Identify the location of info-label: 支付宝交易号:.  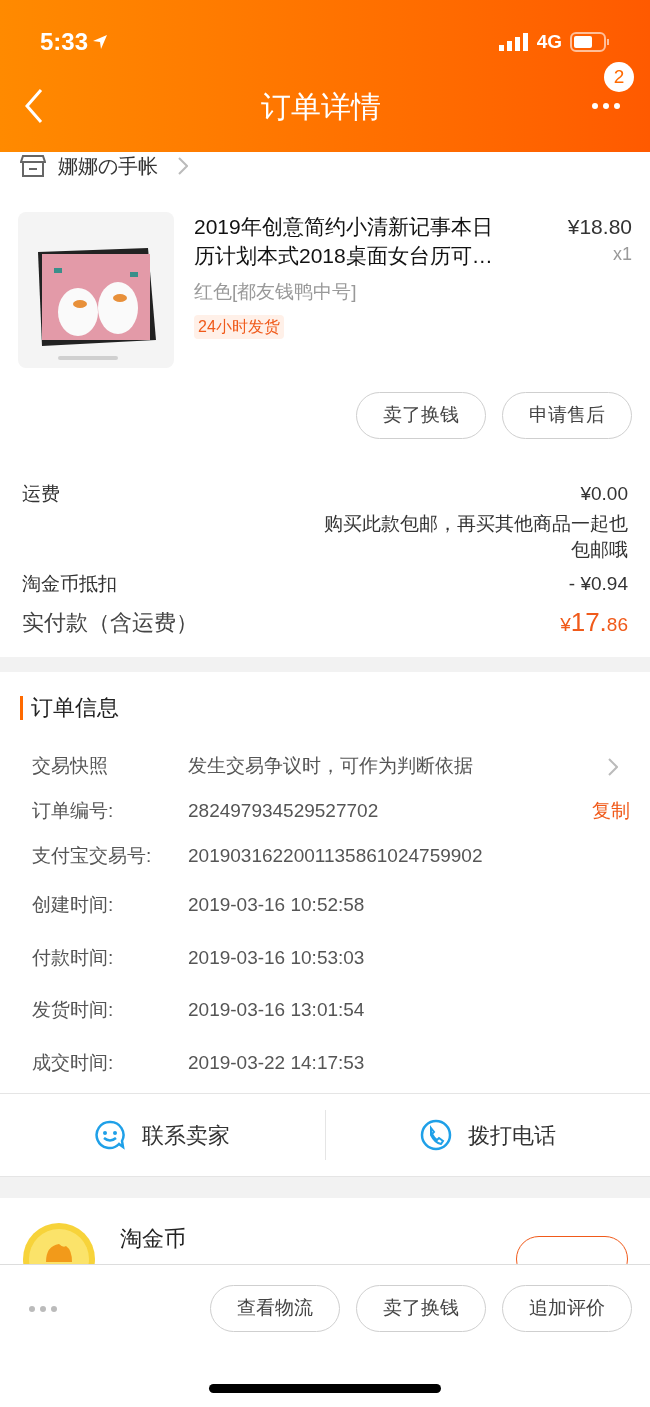
(92, 856).